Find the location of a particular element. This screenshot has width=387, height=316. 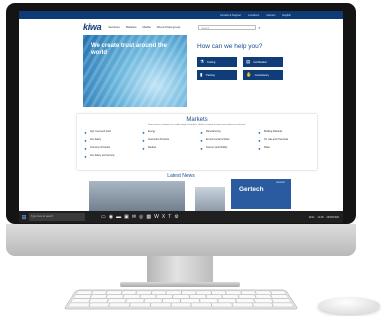

consultancy-button: ✋ Consultancy is located at coordinates (263, 75).